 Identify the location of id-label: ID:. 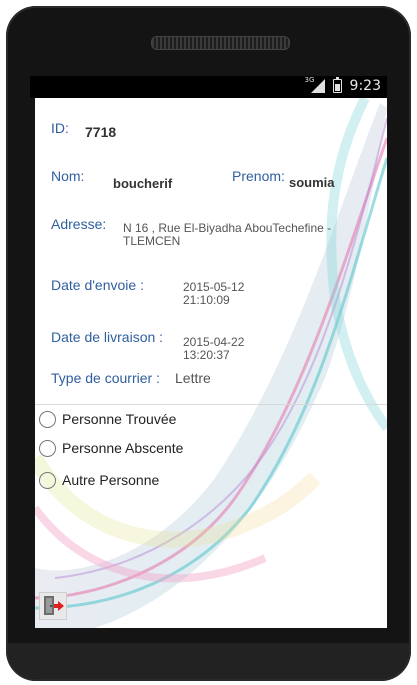
(60, 128).